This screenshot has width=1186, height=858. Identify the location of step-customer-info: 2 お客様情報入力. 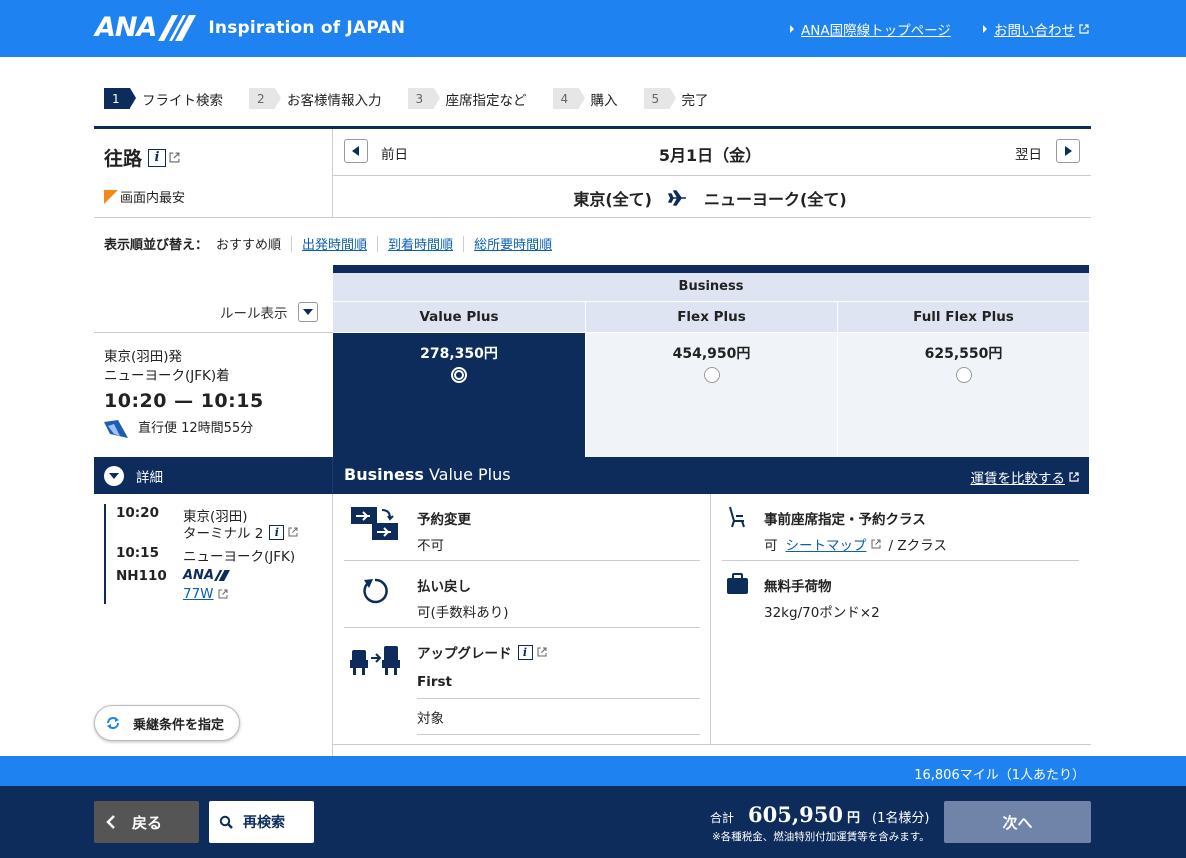
(315, 98).